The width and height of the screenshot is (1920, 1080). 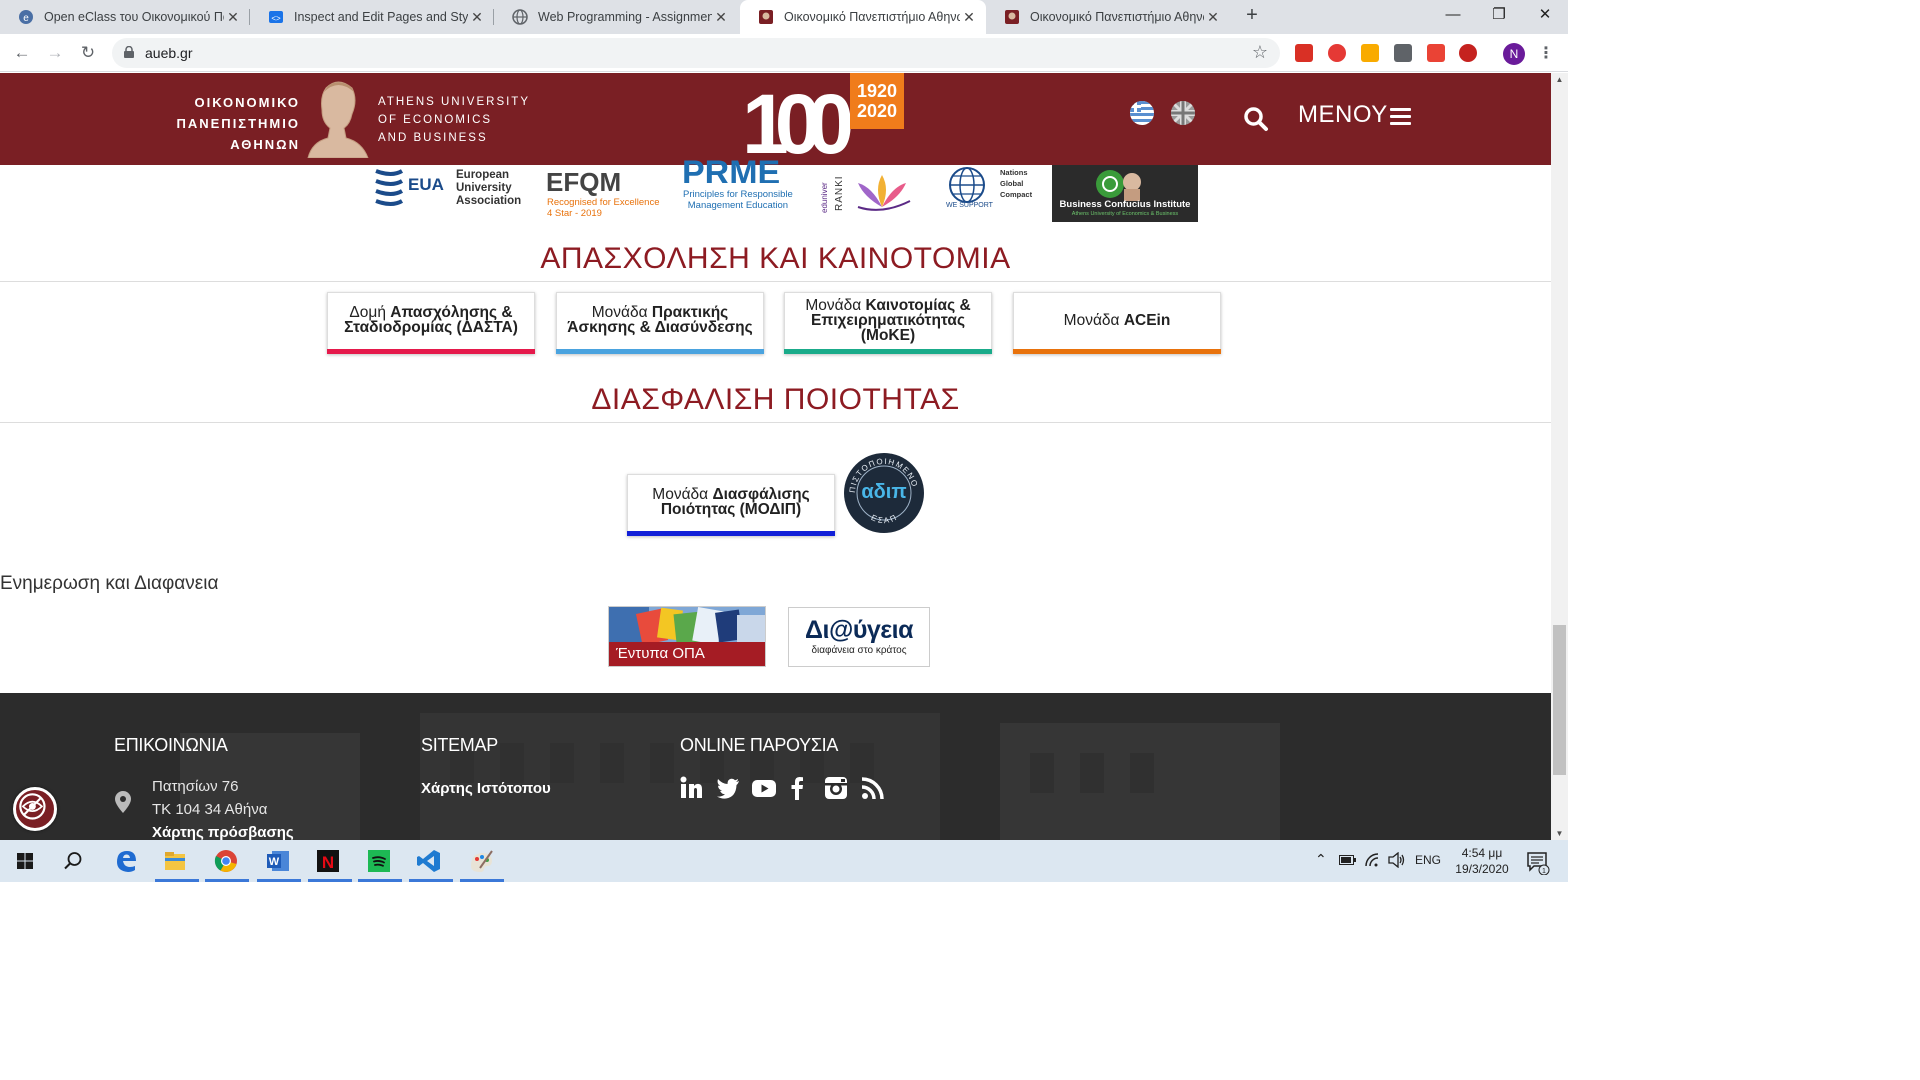 I want to click on unit-label: Μονάδα Πρακτικής Άσκησης & Διασύνδεσης, so click(x=660, y=320).